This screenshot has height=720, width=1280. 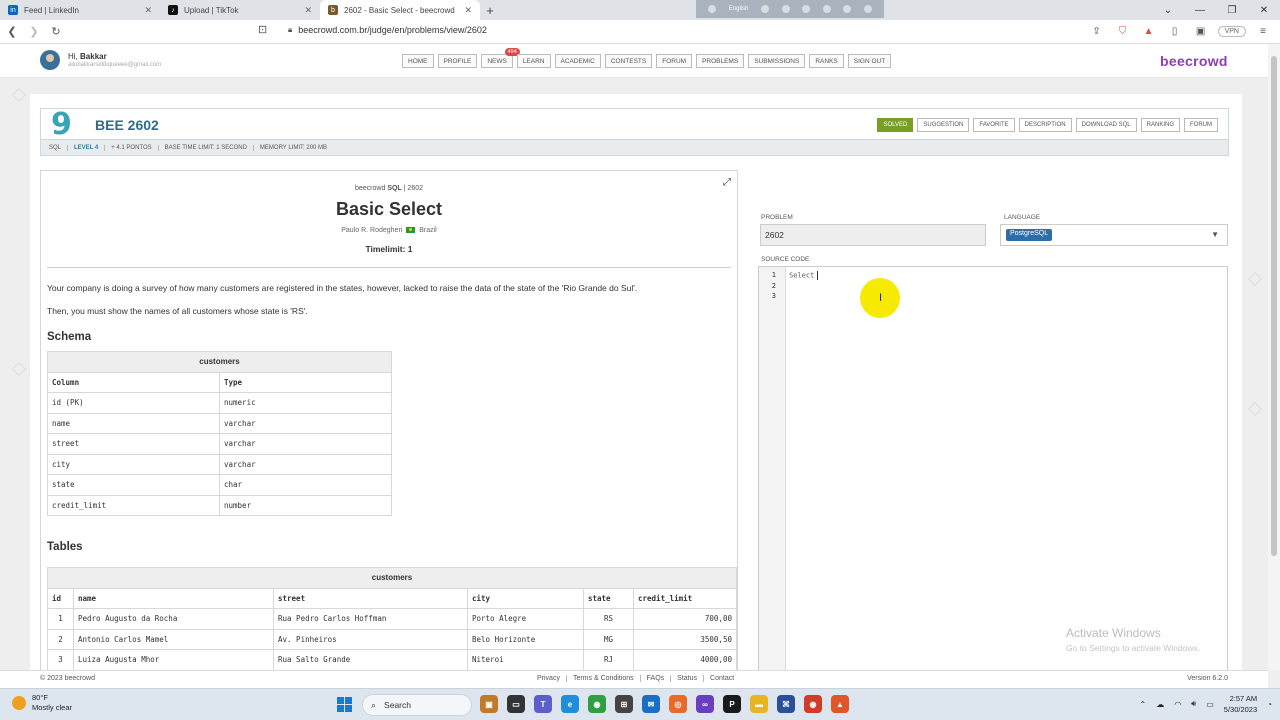 What do you see at coordinates (1160, 704) in the screenshot?
I see `onedrive-icon: ☁` at bounding box center [1160, 704].